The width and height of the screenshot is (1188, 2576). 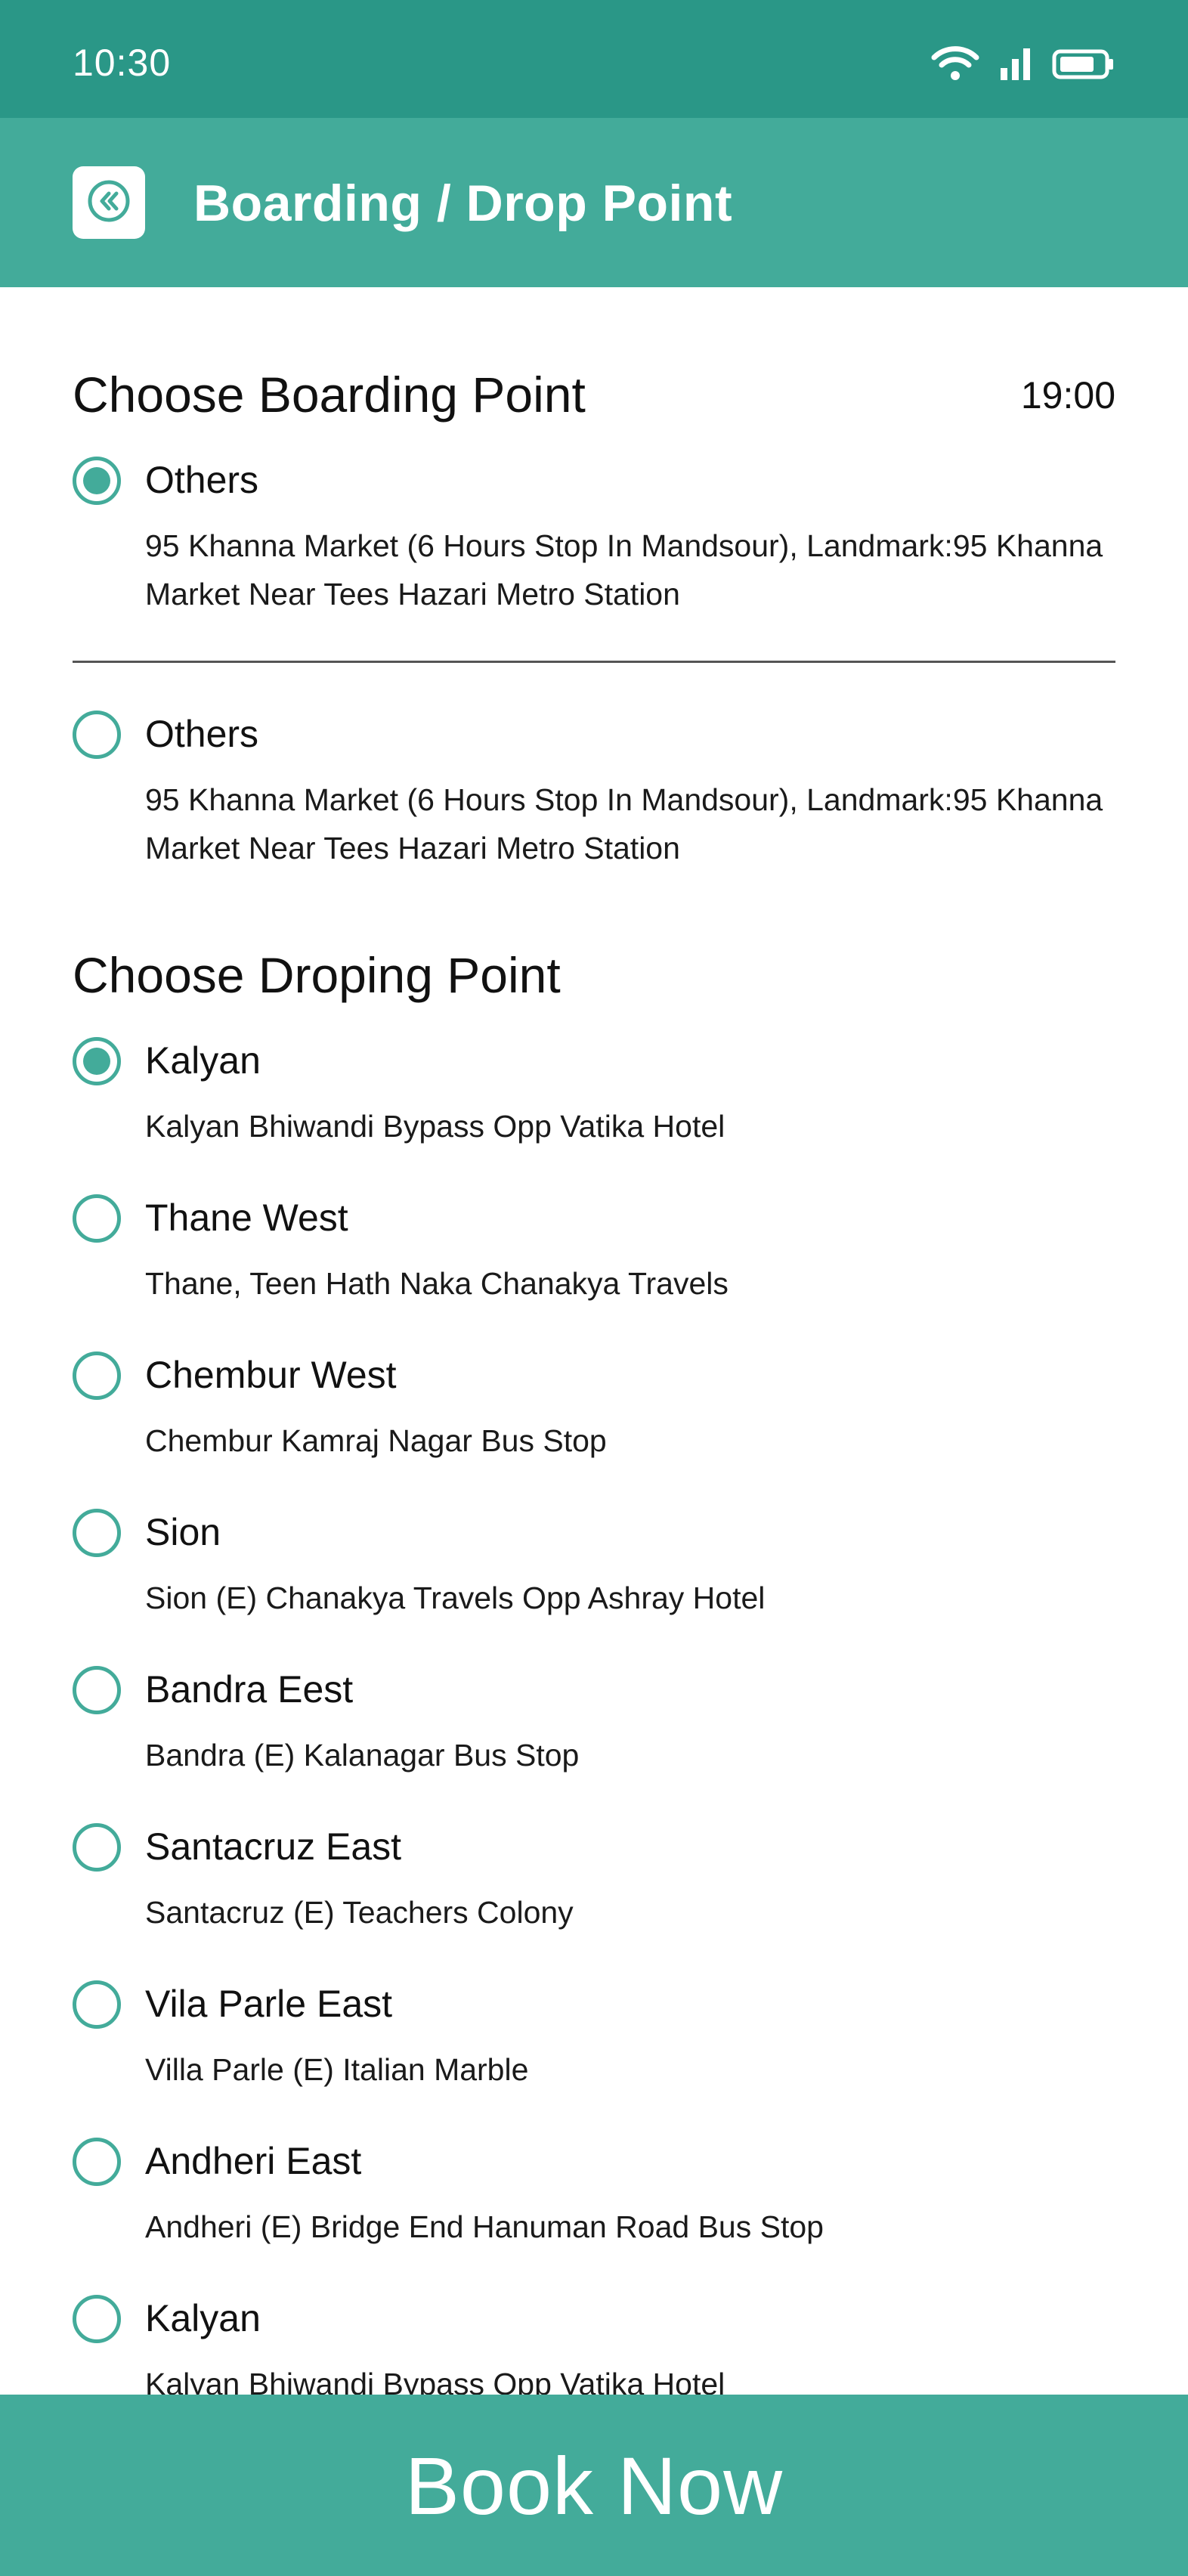 I want to click on dropping-option-name: Thane West, so click(x=247, y=1218).